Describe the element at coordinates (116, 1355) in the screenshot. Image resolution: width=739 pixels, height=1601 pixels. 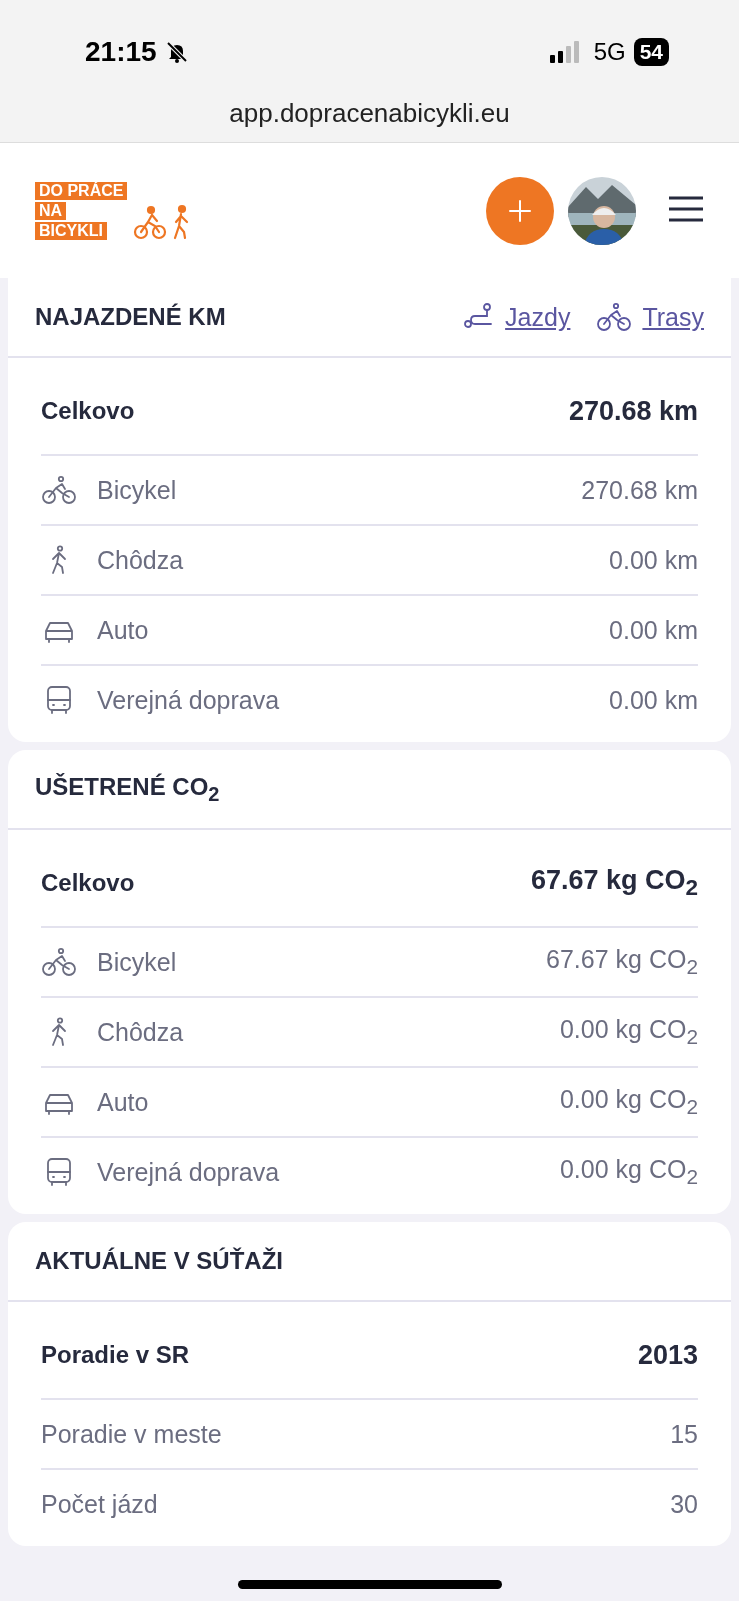
I see `row-label: Poradie v SR` at that location.